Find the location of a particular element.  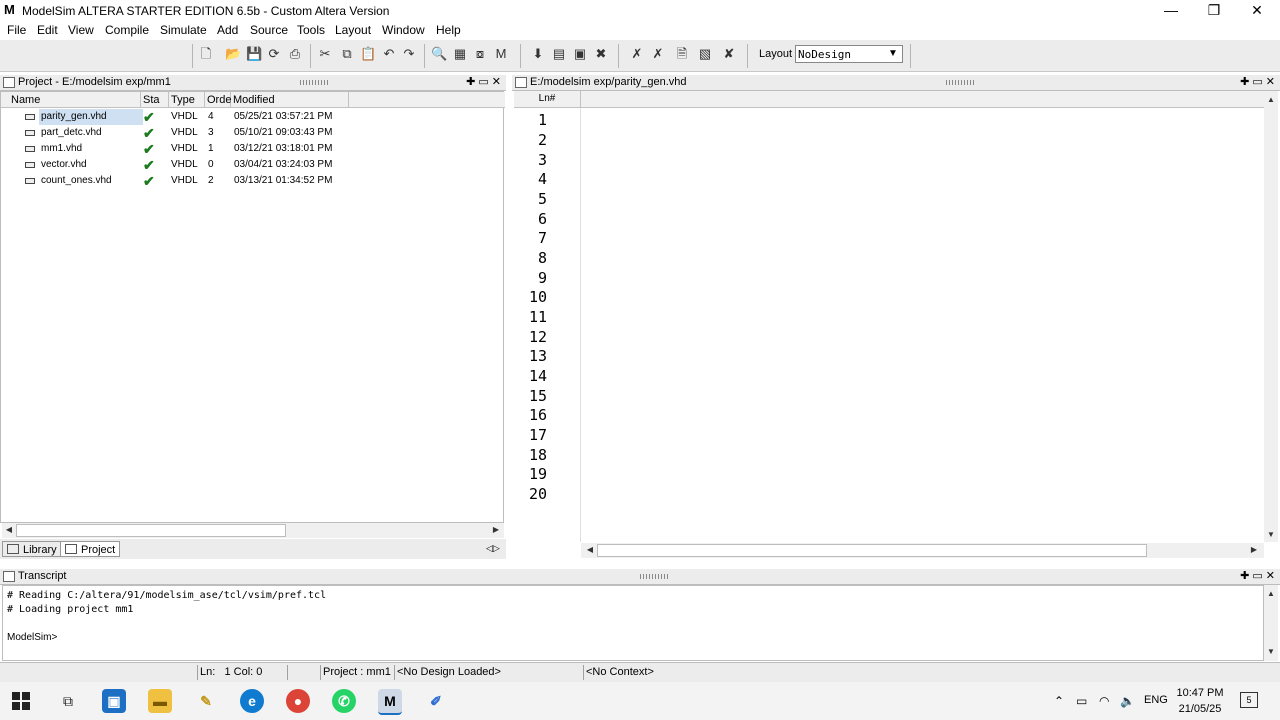

battery-icon: ▭ is located at coordinates (1081, 701).